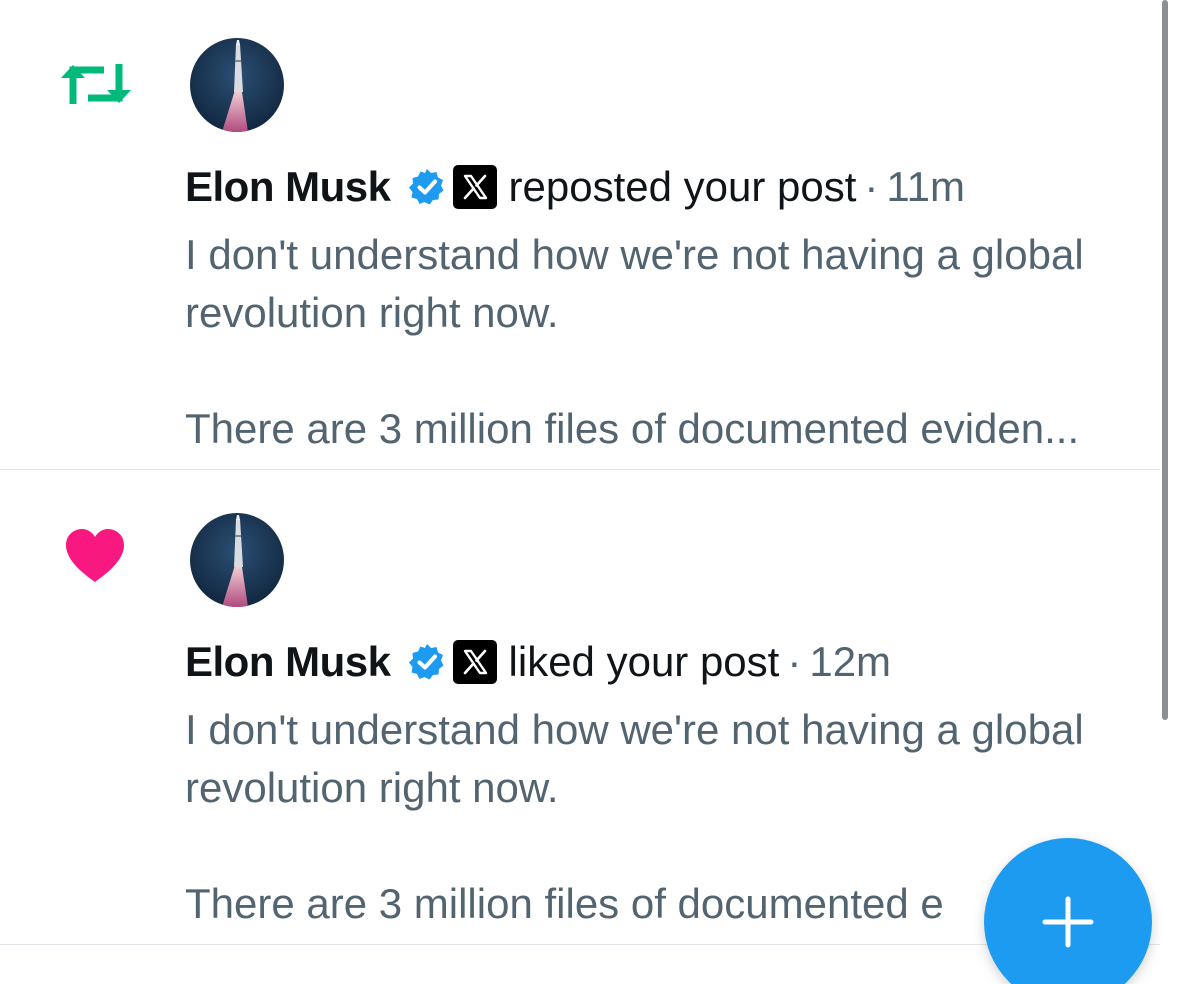 This screenshot has height=984, width=1178. I want to click on scrollbar-thumb, so click(1165, 360).